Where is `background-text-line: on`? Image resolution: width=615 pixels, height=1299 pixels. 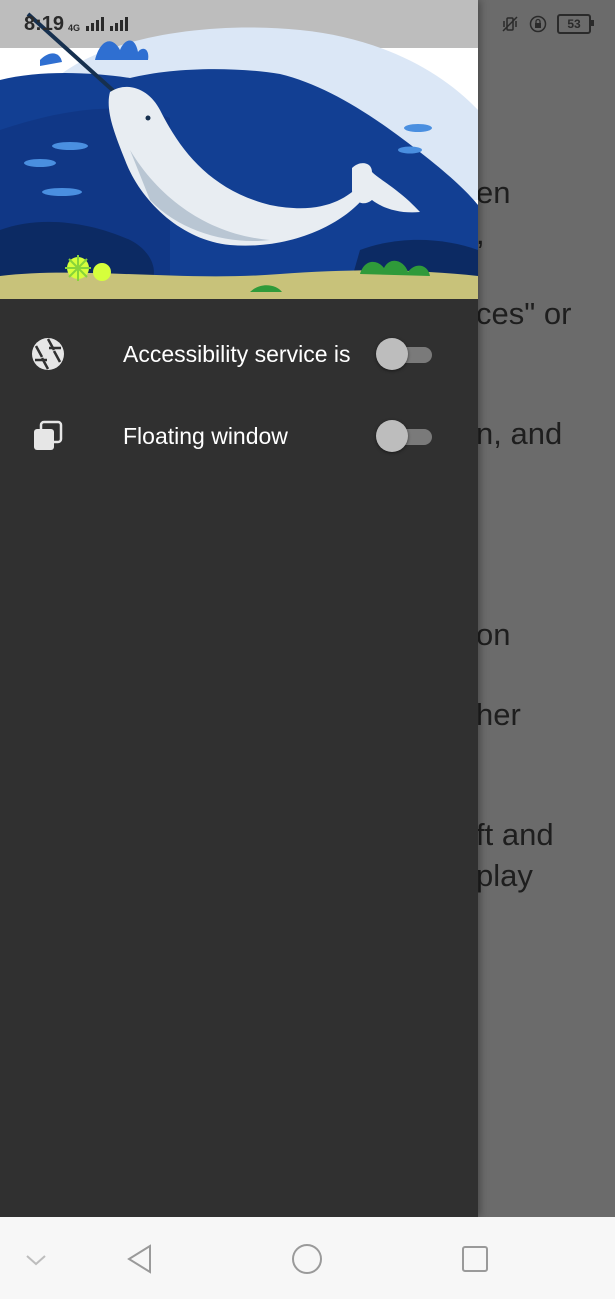 background-text-line: on is located at coordinates (493, 634).